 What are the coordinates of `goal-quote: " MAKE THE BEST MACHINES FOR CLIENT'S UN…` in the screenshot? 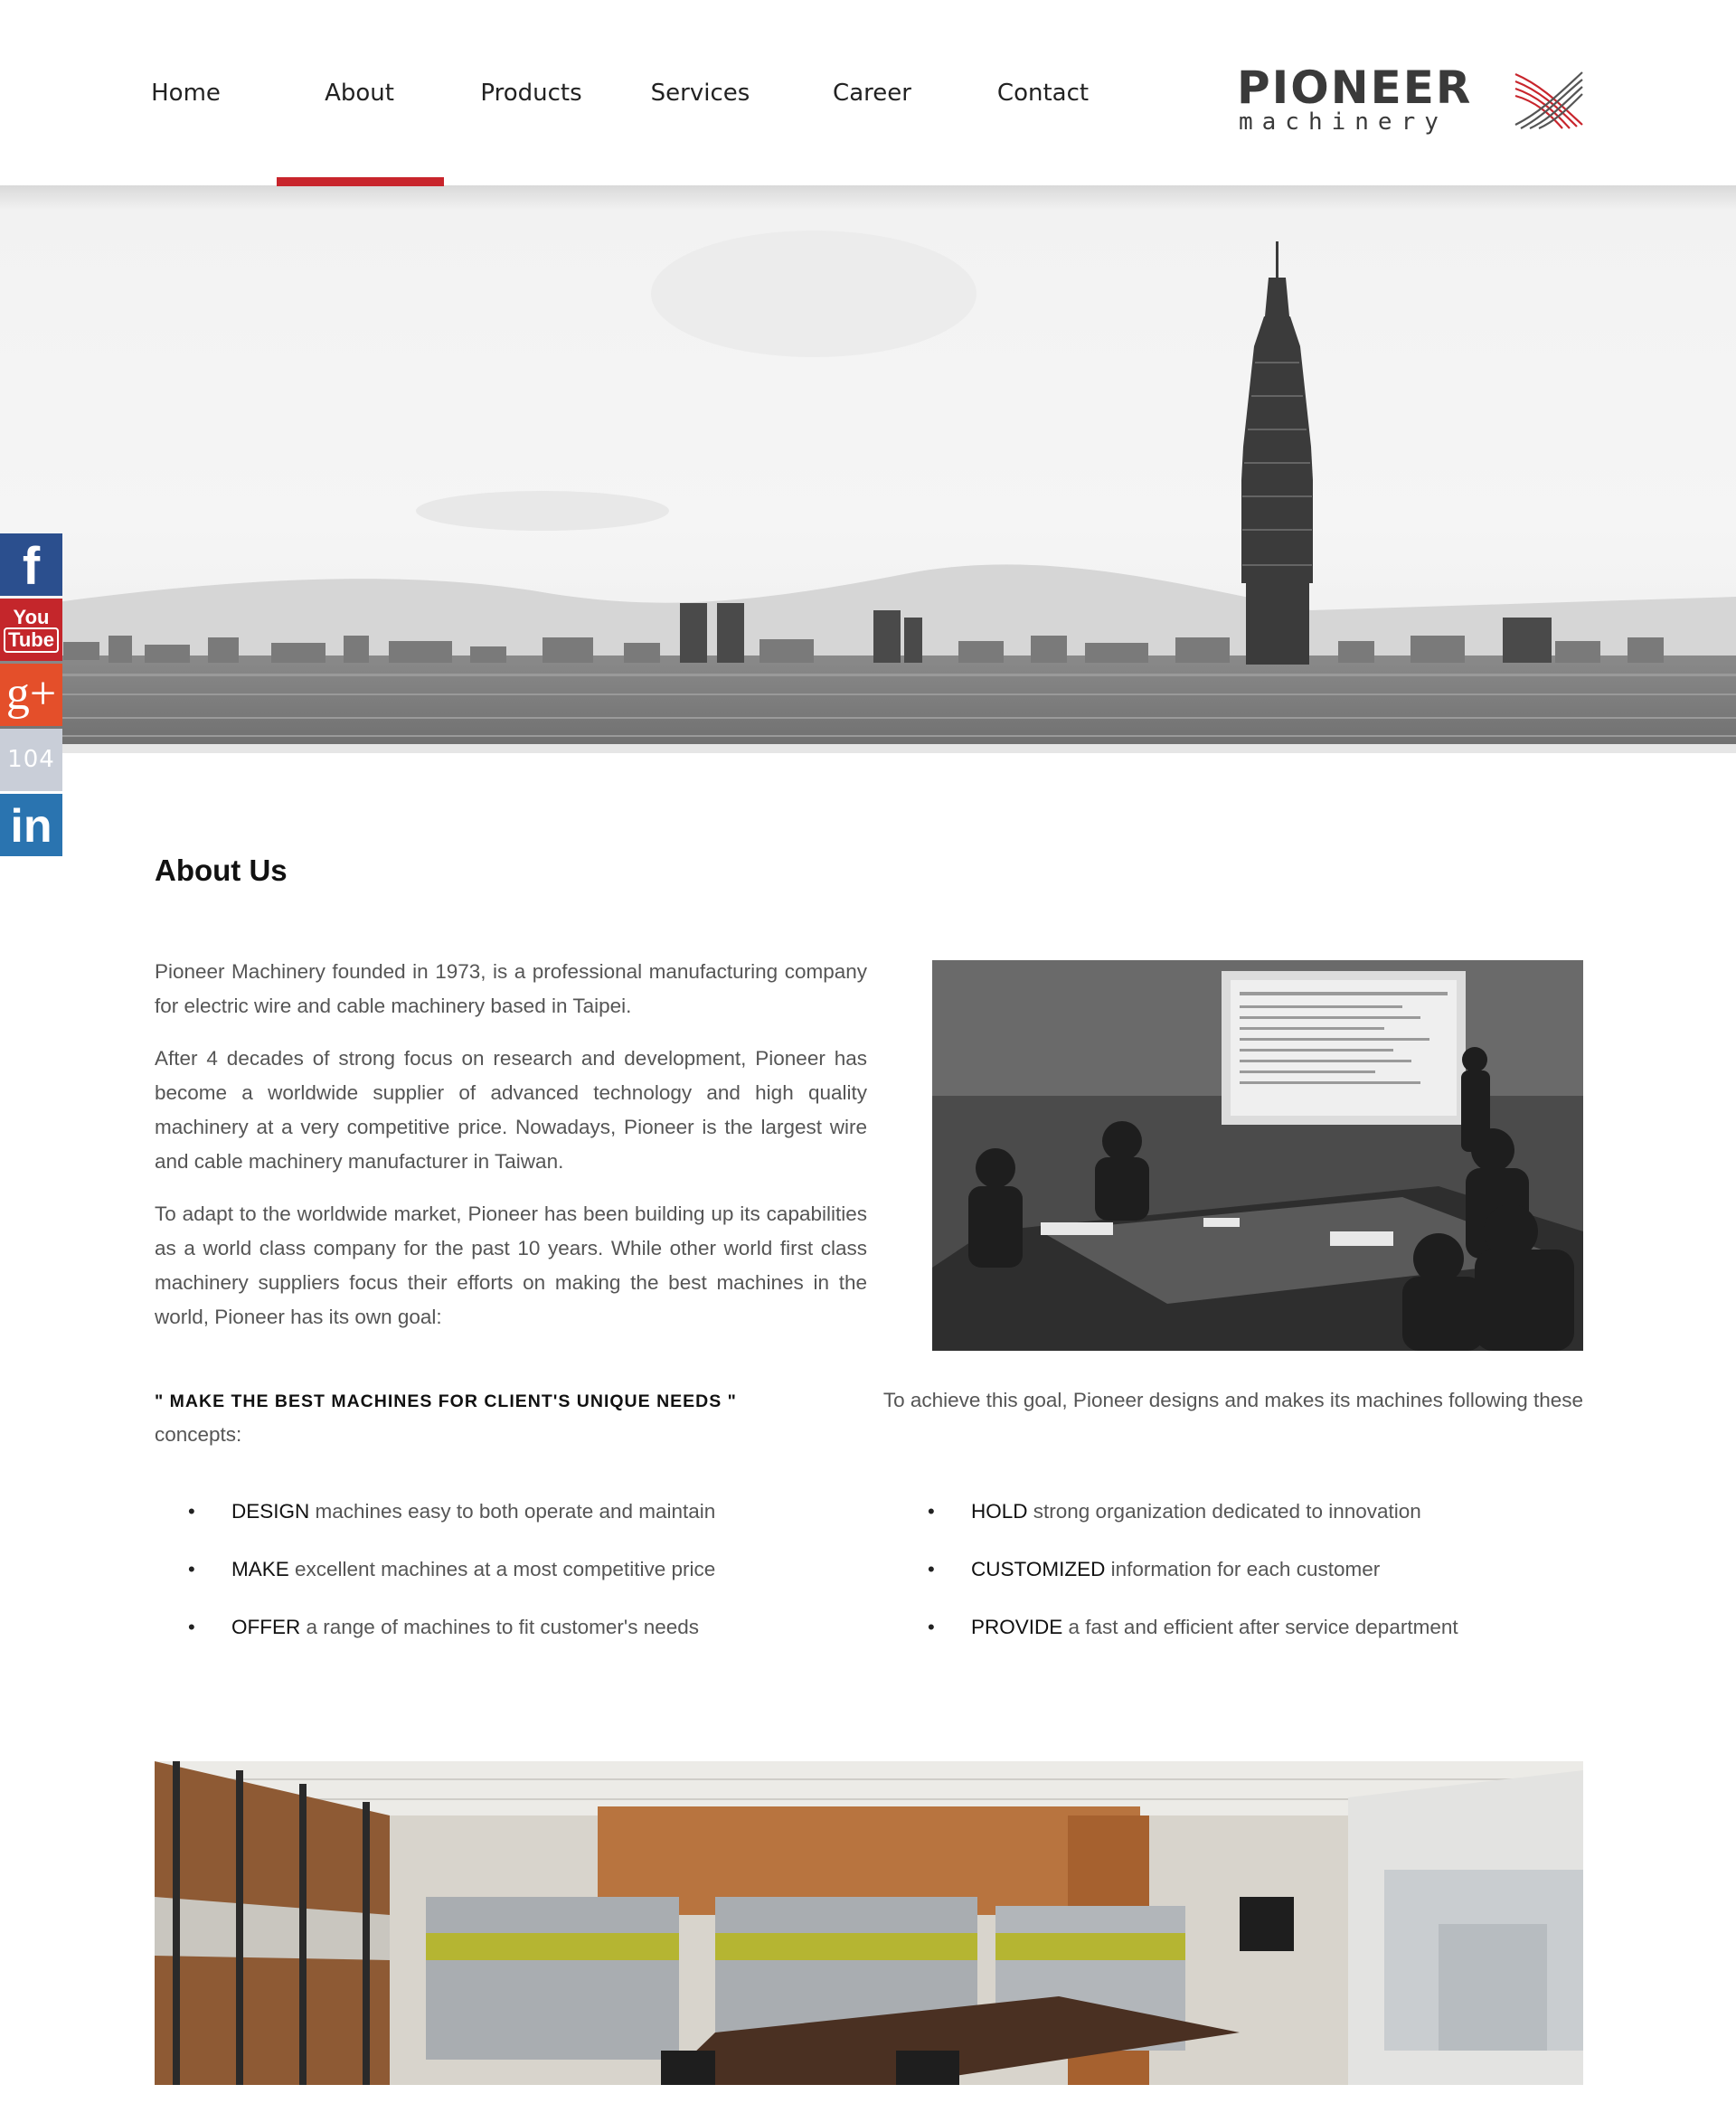 It's located at (446, 1401).